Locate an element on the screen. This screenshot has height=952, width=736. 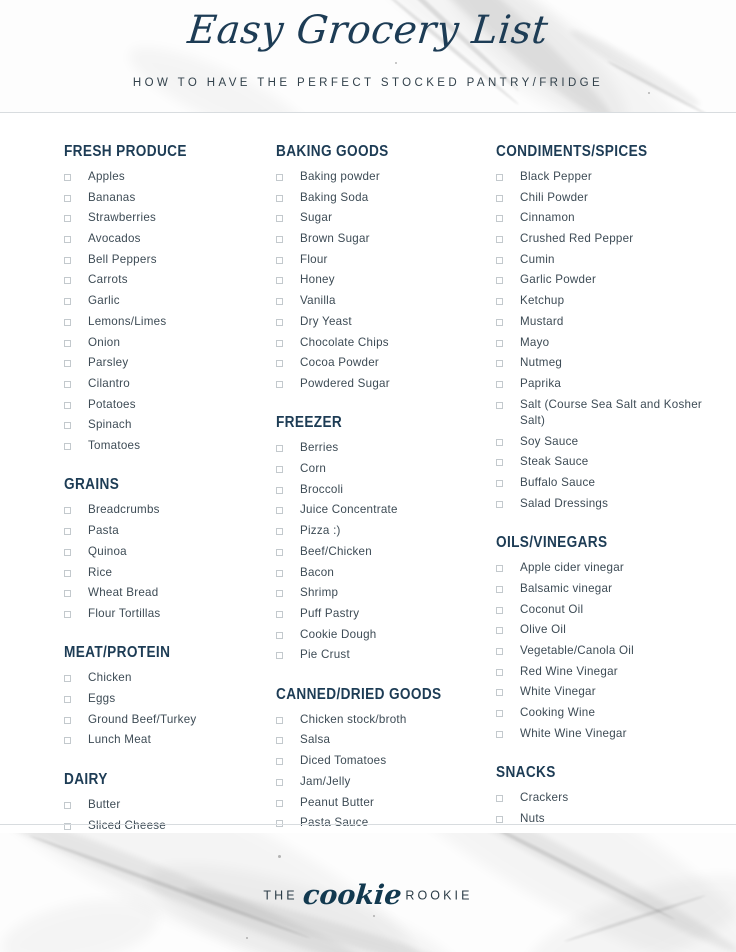
checklist-item: Vanilla is located at coordinates (386, 302).